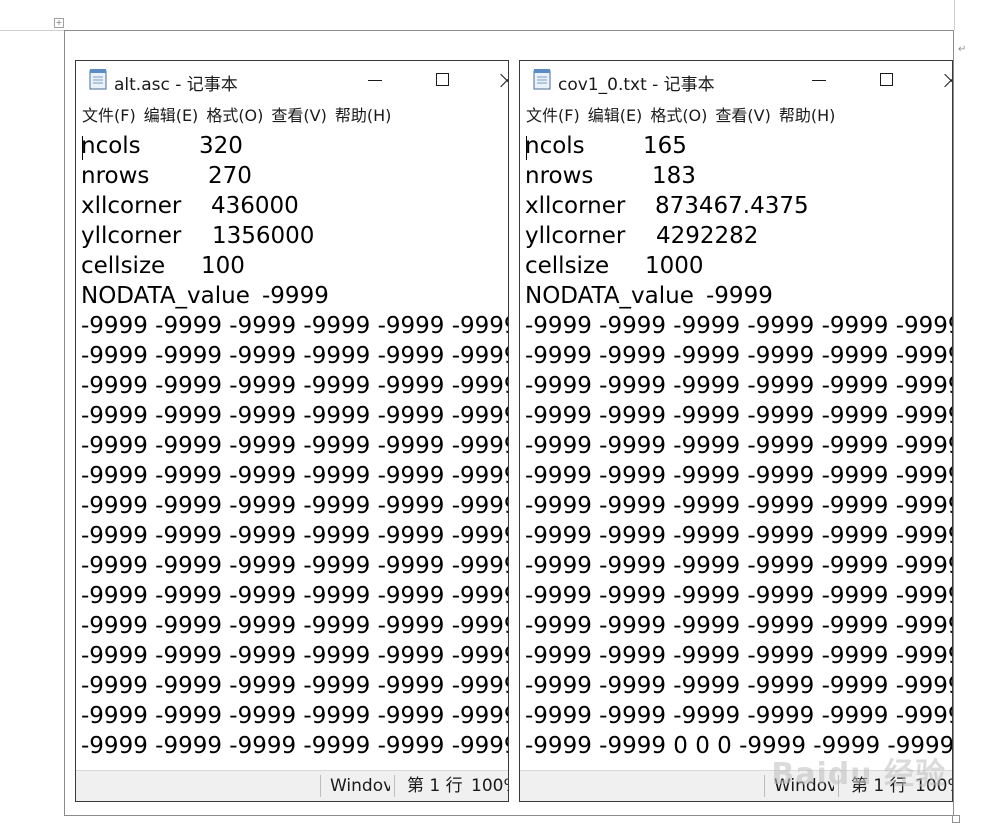 This screenshot has width=1000, height=831. Describe the element at coordinates (954, 15) in the screenshot. I see `crop-line-vertical` at that location.